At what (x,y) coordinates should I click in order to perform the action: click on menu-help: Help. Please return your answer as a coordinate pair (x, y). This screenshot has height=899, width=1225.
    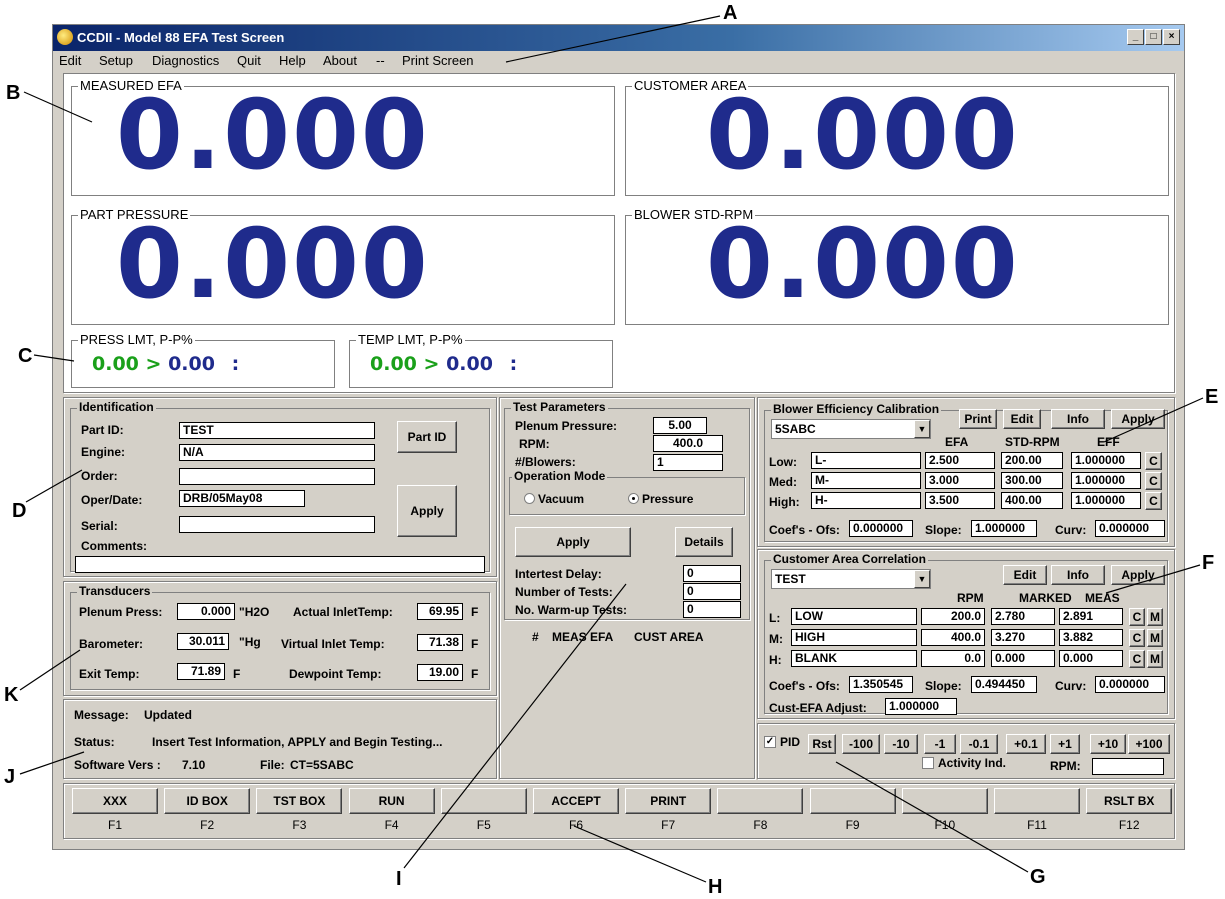
    Looking at the image, I should click on (292, 60).